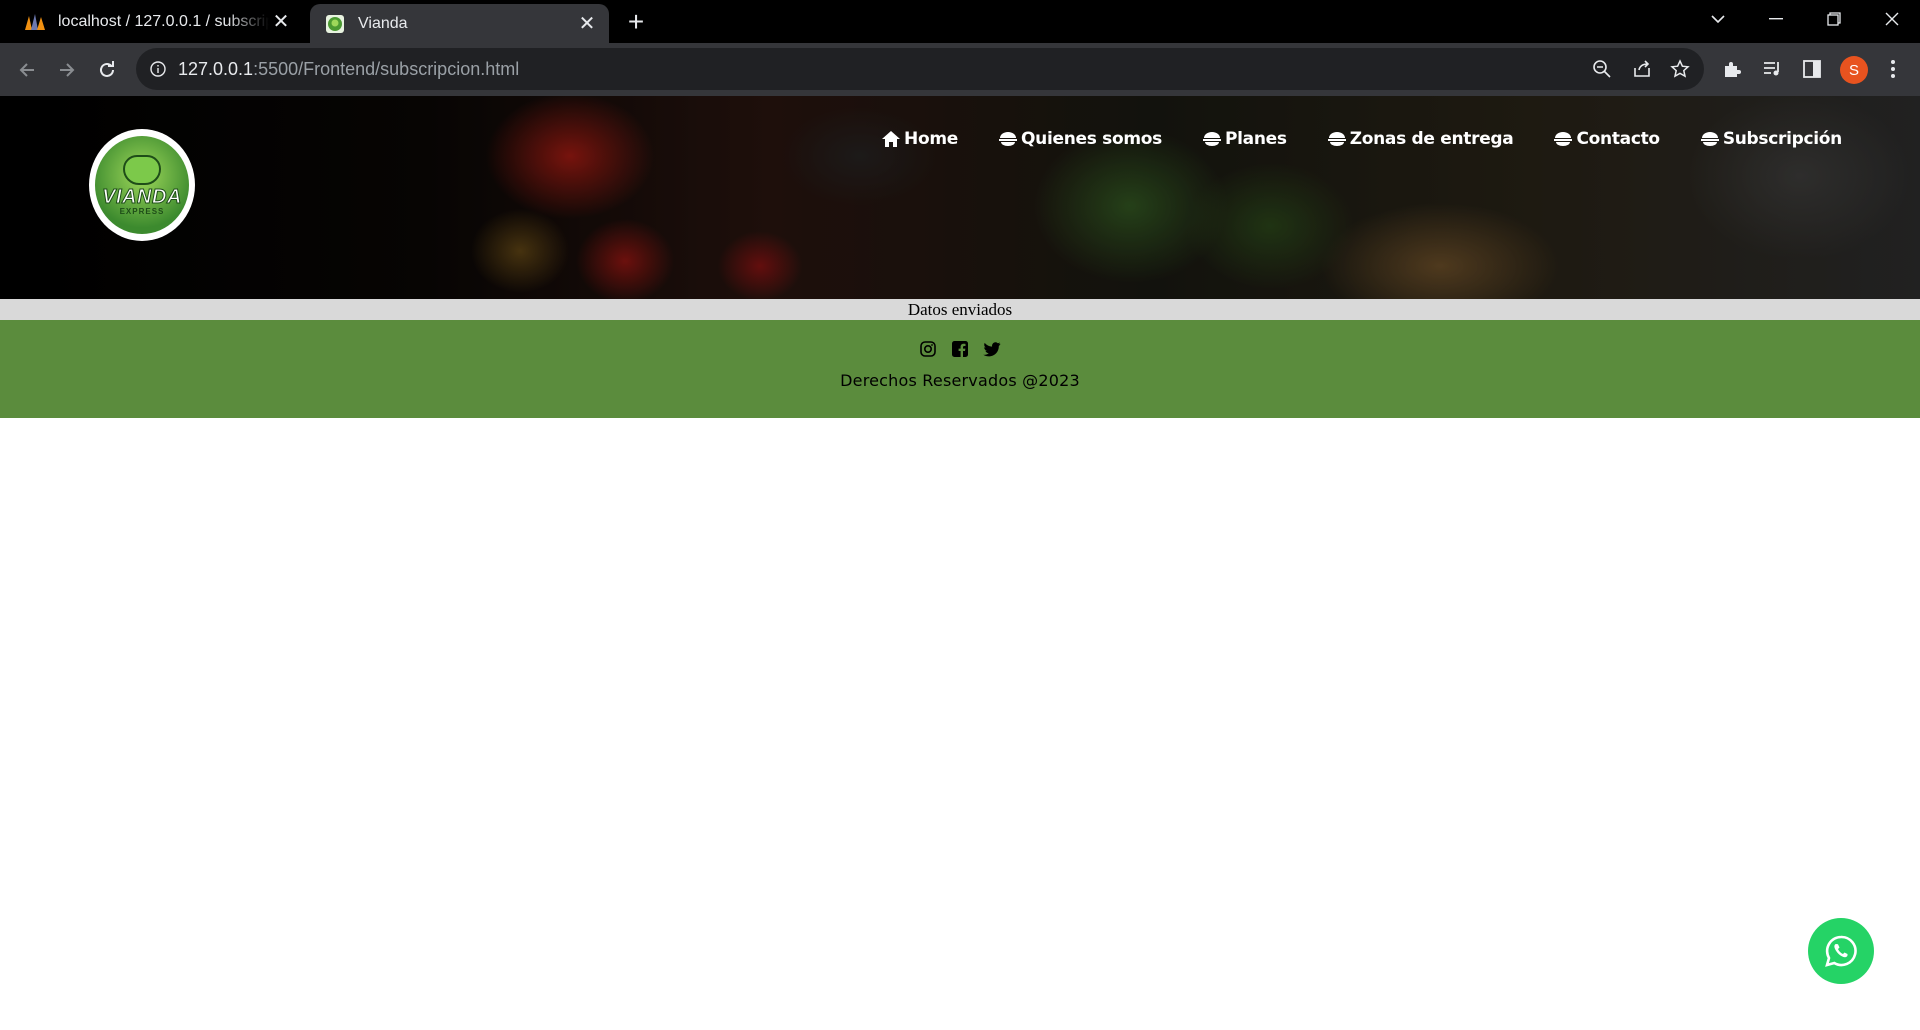 The height and width of the screenshot is (1030, 1920). What do you see at coordinates (158, 69) in the screenshot?
I see `site-info-icon` at bounding box center [158, 69].